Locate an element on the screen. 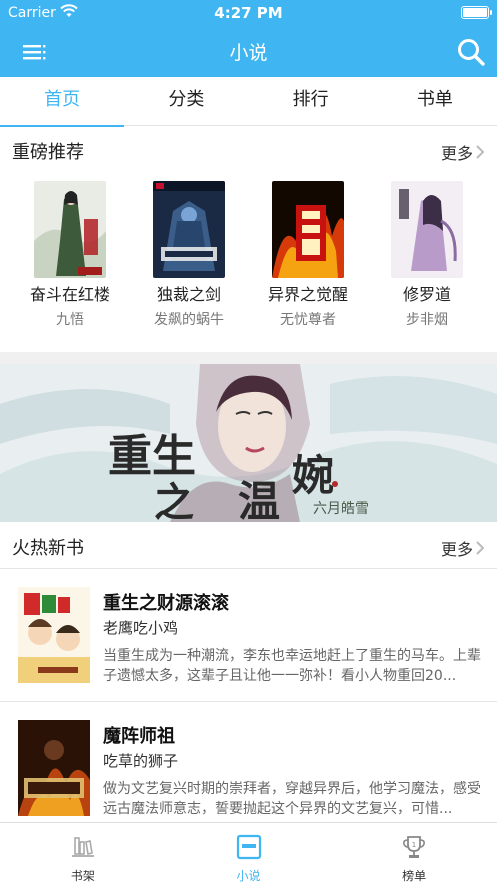 This screenshot has height=883, width=497. bookshelf-icon is located at coordinates (82, 847).